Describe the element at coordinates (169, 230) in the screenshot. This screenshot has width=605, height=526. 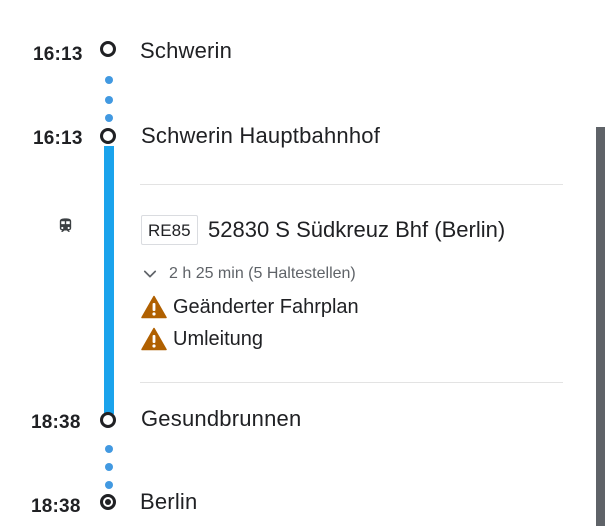
I see `route-badge: RE85` at that location.